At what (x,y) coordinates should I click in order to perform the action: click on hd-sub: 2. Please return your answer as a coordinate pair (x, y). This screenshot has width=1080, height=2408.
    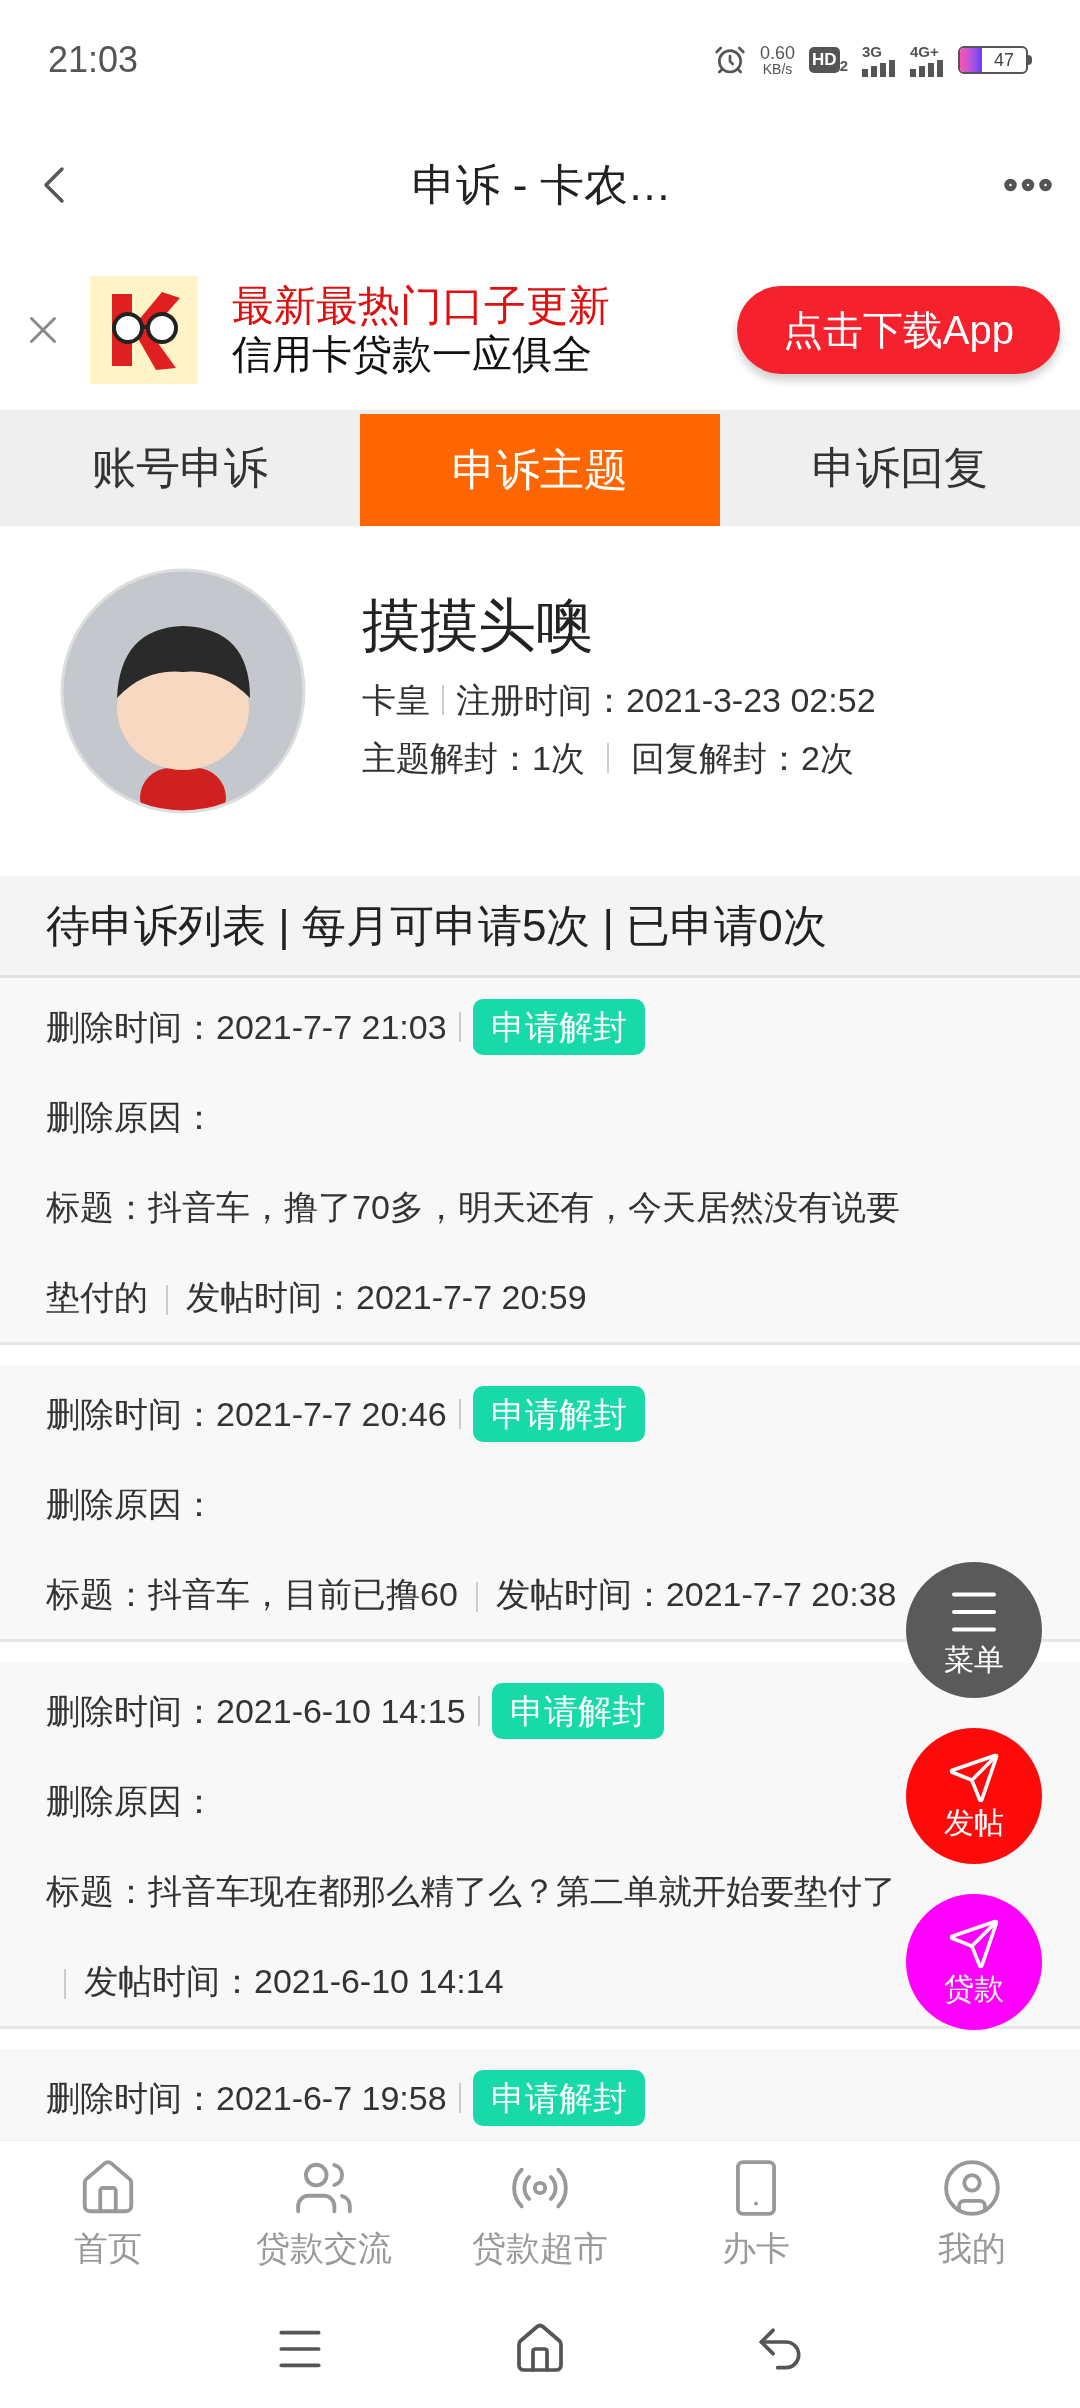
    Looking at the image, I should click on (843, 65).